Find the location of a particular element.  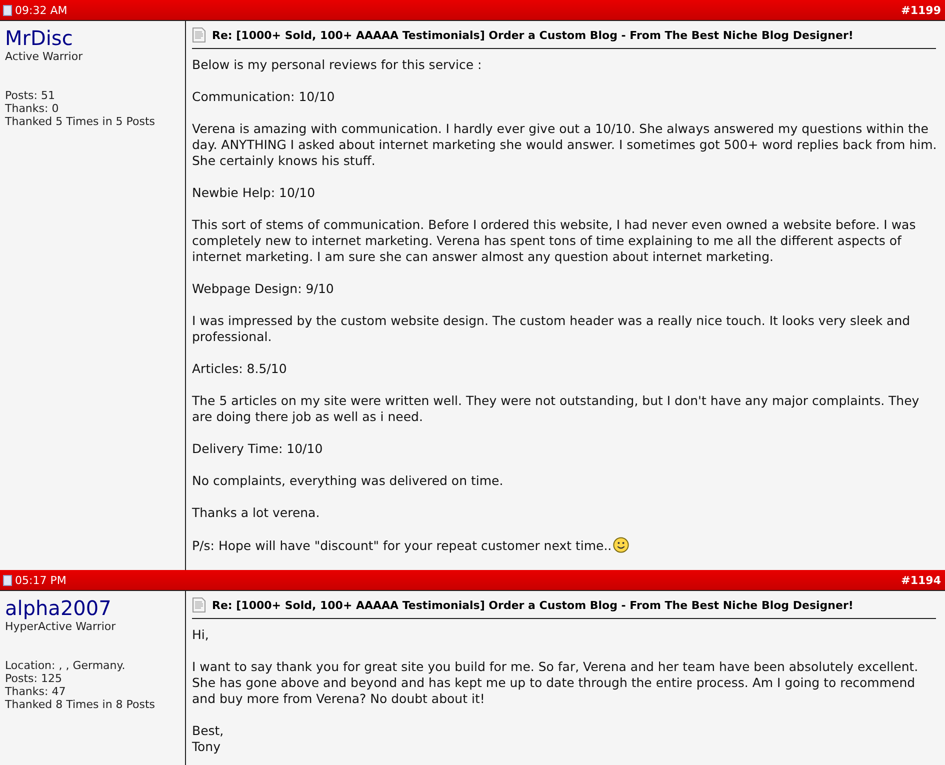

post-paragraph: Hi, is located at coordinates (201, 635).